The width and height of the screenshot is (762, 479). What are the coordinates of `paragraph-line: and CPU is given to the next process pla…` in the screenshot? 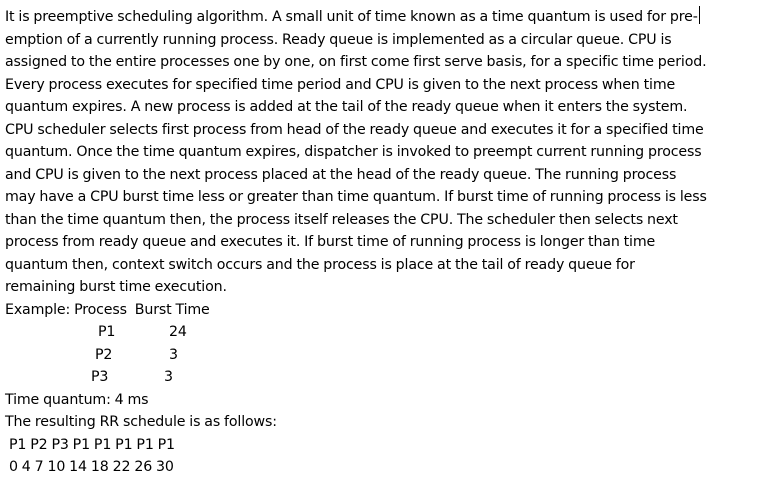 It's located at (341, 174).